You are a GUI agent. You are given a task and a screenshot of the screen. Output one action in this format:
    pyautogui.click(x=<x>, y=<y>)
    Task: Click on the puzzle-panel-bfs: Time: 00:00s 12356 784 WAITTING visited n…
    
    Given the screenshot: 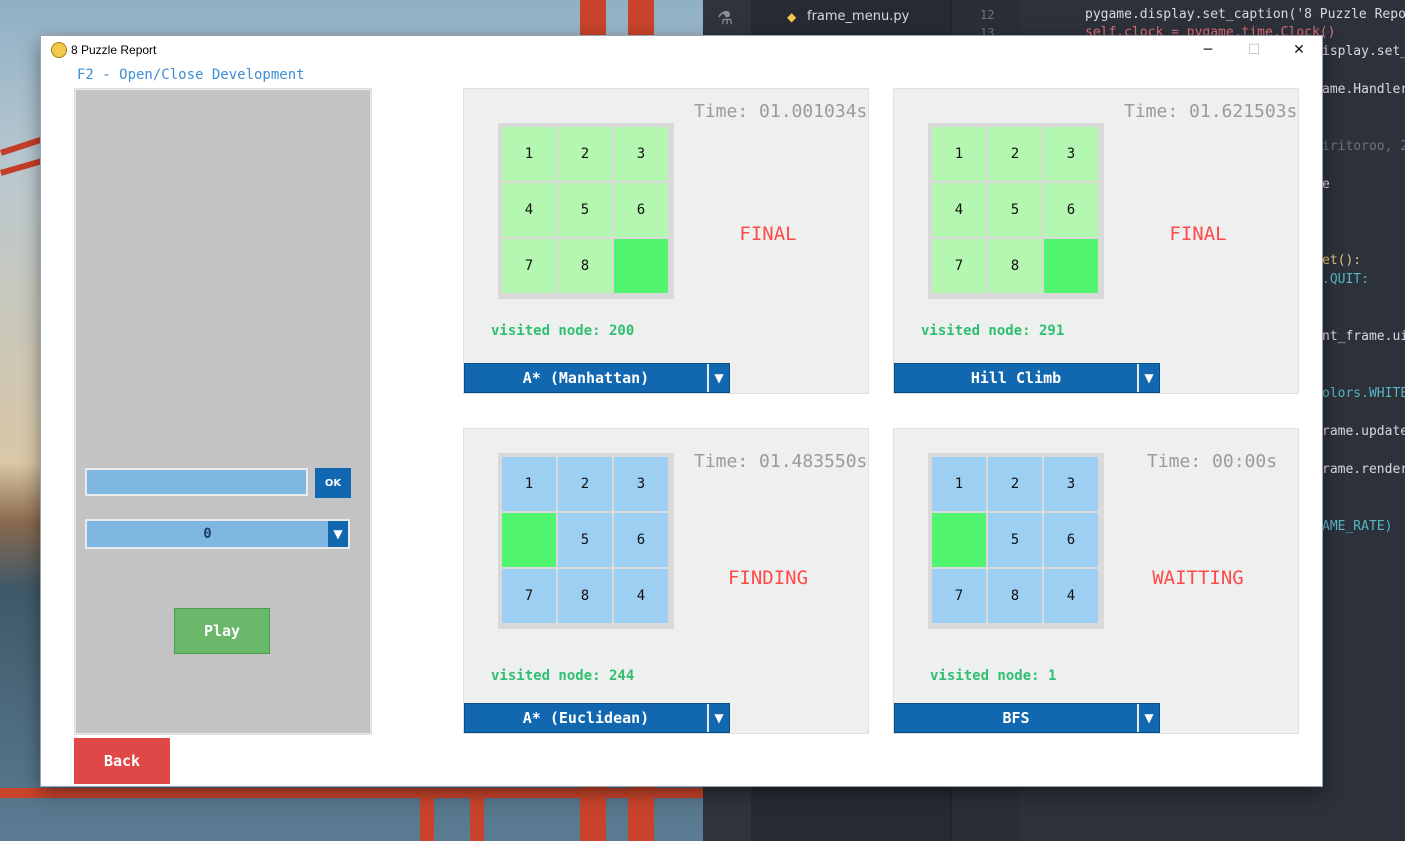 What is the action you would take?
    pyautogui.click(x=1096, y=581)
    